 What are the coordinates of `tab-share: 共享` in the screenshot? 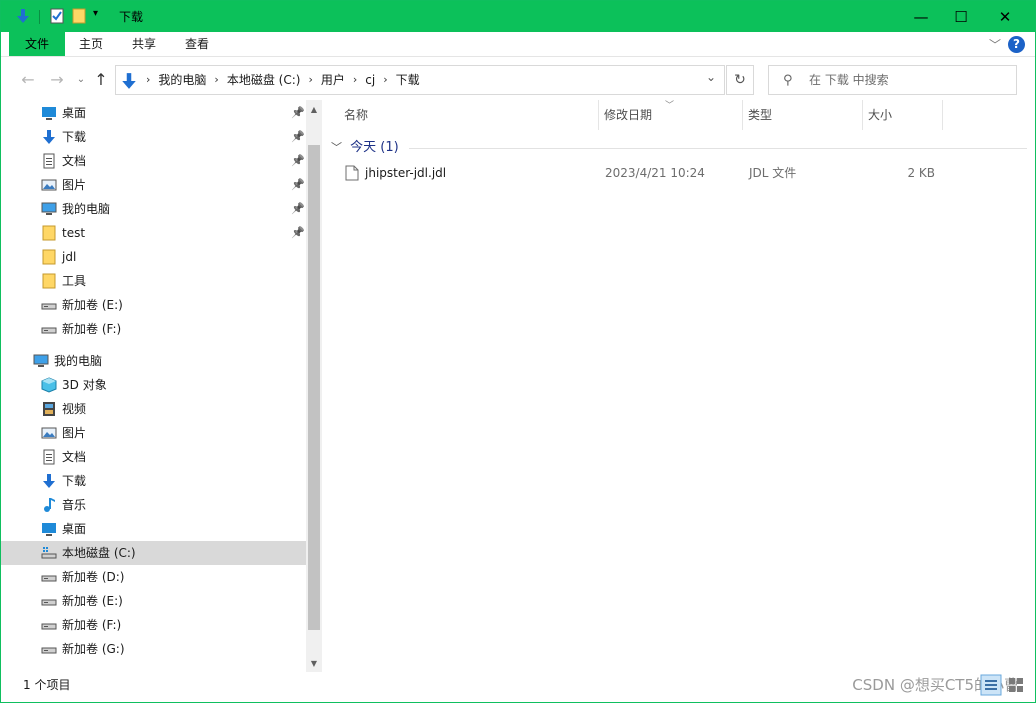 It's located at (144, 44).